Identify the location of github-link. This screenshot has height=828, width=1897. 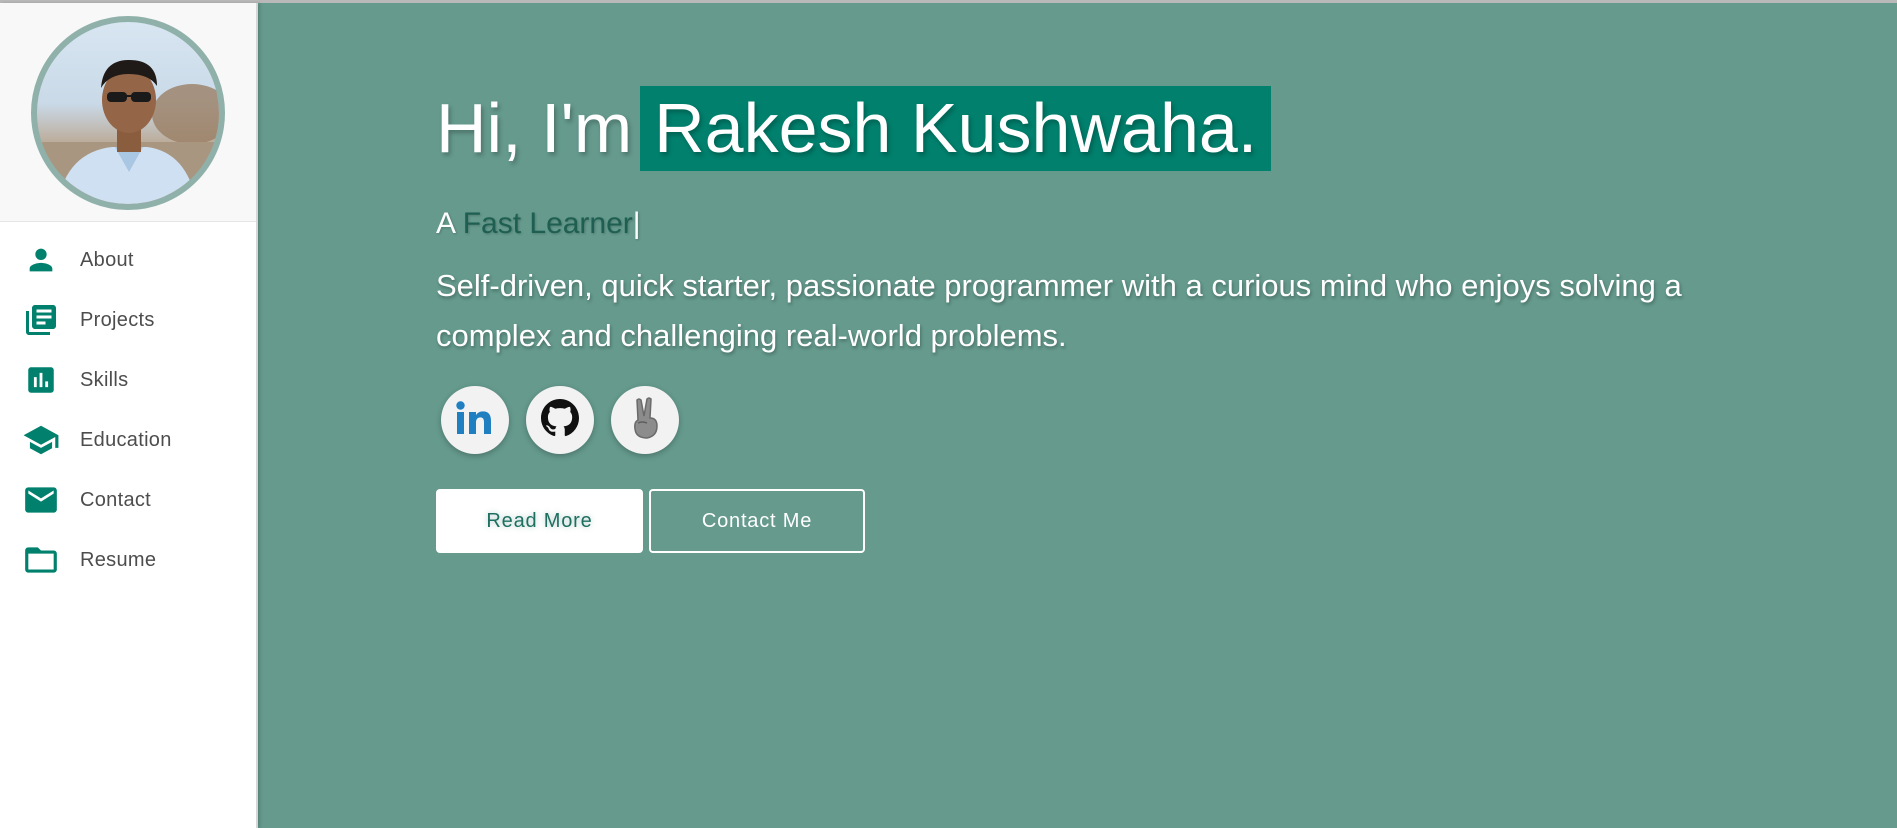
(560, 420).